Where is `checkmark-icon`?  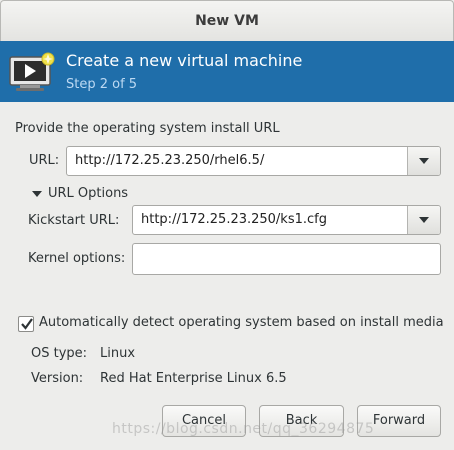 checkmark-icon is located at coordinates (27, 324).